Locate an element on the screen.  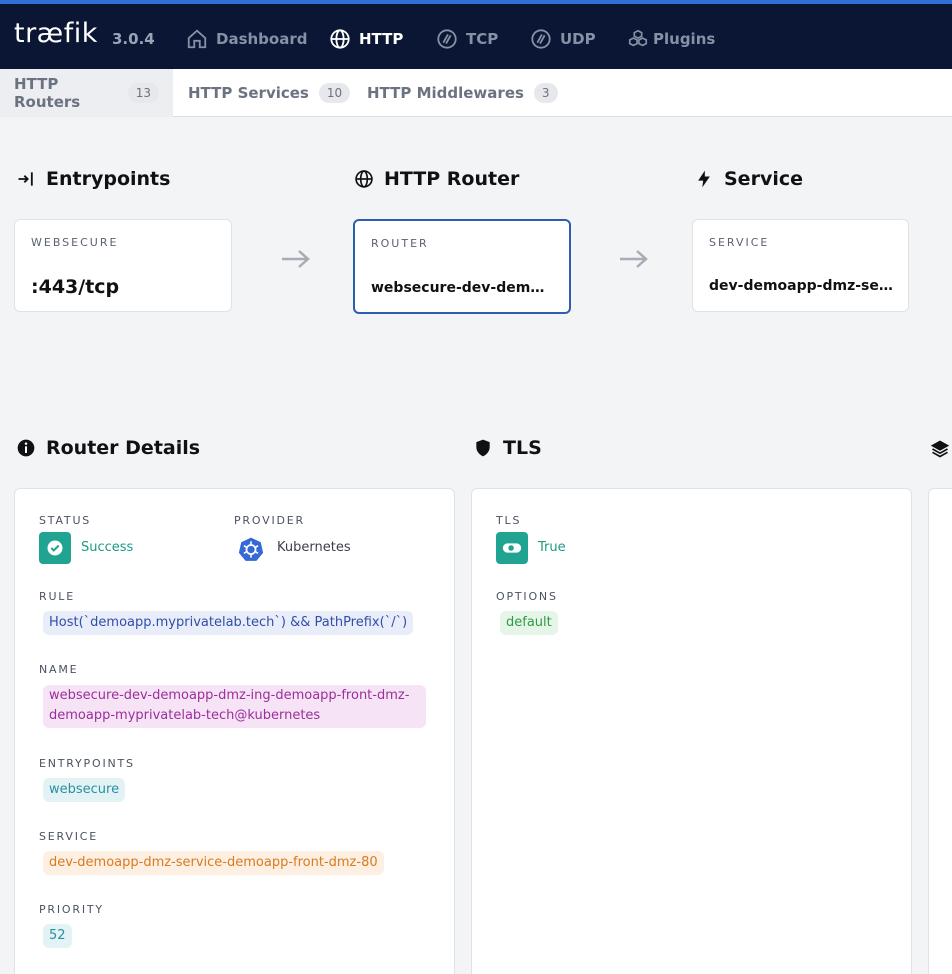
options-label: OPTIONS is located at coordinates (527, 596).